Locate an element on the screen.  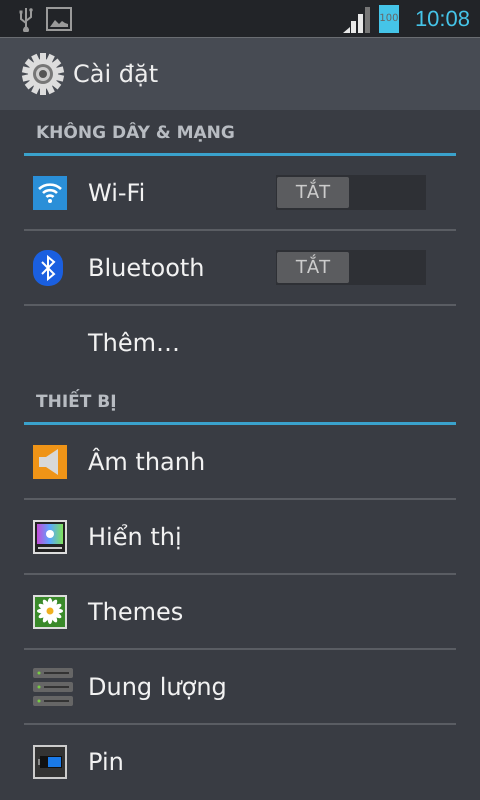
settings-item: Dung lượng is located at coordinates (240, 687).